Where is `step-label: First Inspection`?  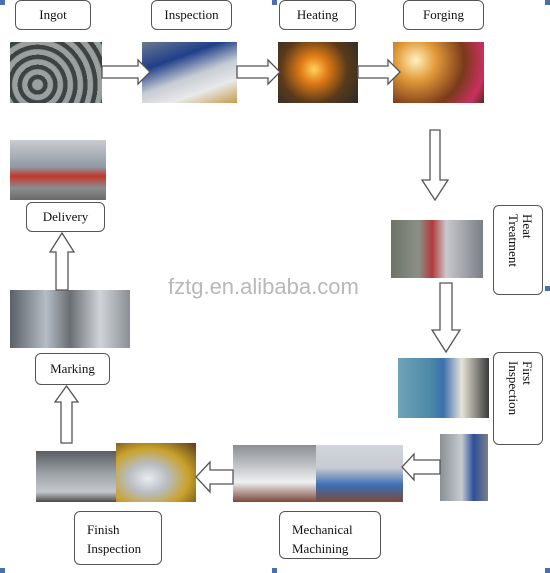 step-label: First Inspection is located at coordinates (520, 388).